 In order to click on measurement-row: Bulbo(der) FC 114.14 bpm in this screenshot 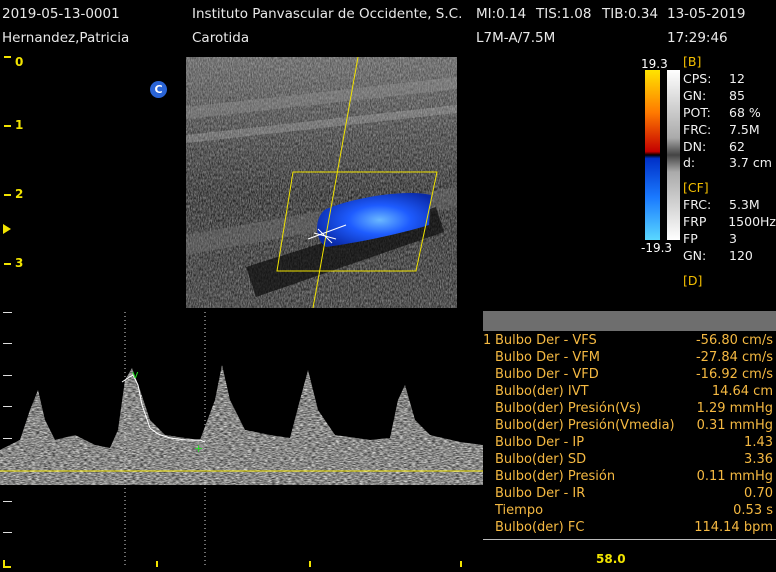, I will do `click(634, 527)`.